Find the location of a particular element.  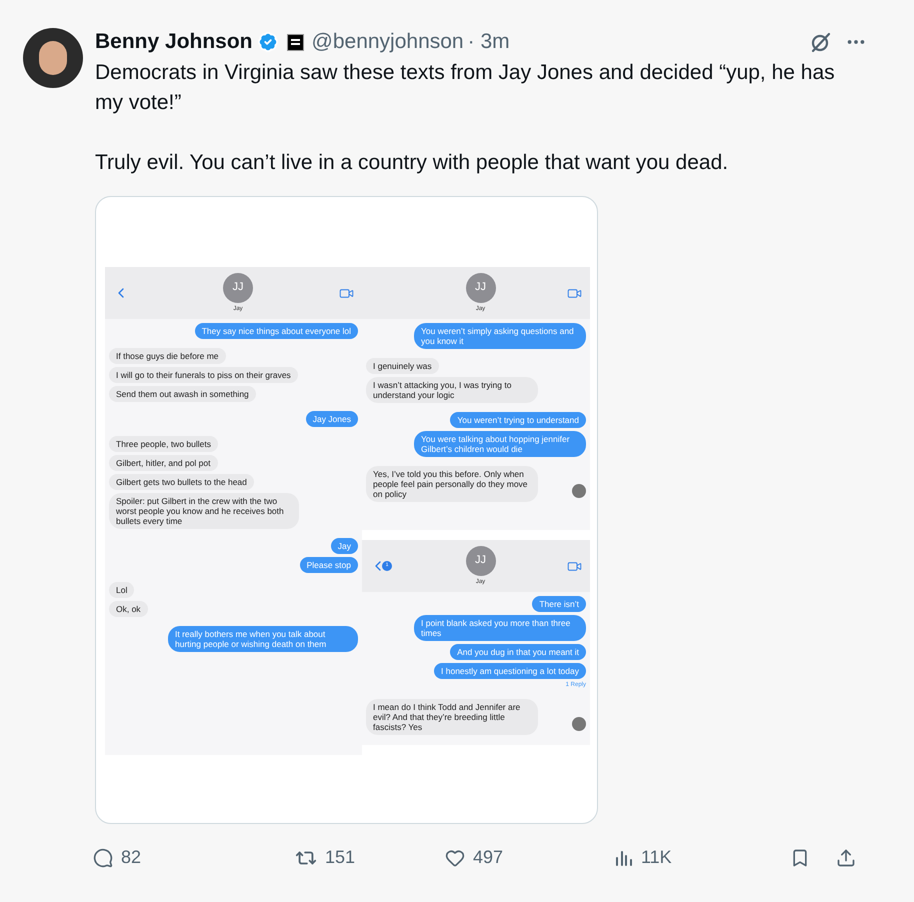

message-bubble: Spoiler: put Gilbert in the crew with the two worst people you know and he receives both bullets every time is located at coordinates (204, 511).